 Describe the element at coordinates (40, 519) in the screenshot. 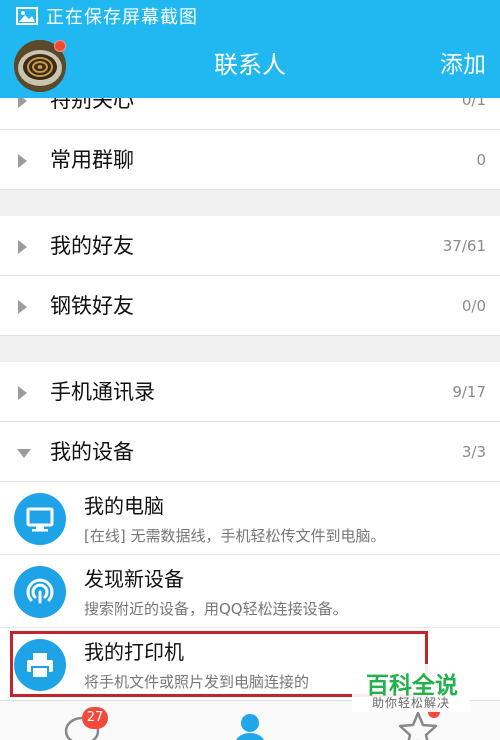

I see `monitor-icon` at that location.